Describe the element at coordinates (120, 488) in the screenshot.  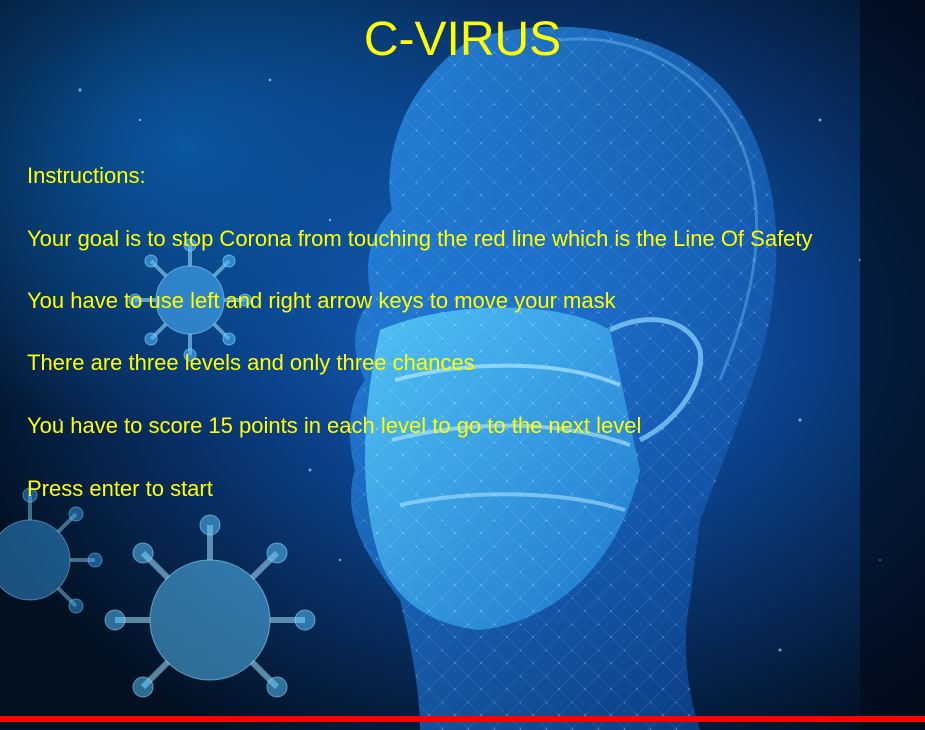
I see `instruction-start: Press enter to start` at that location.